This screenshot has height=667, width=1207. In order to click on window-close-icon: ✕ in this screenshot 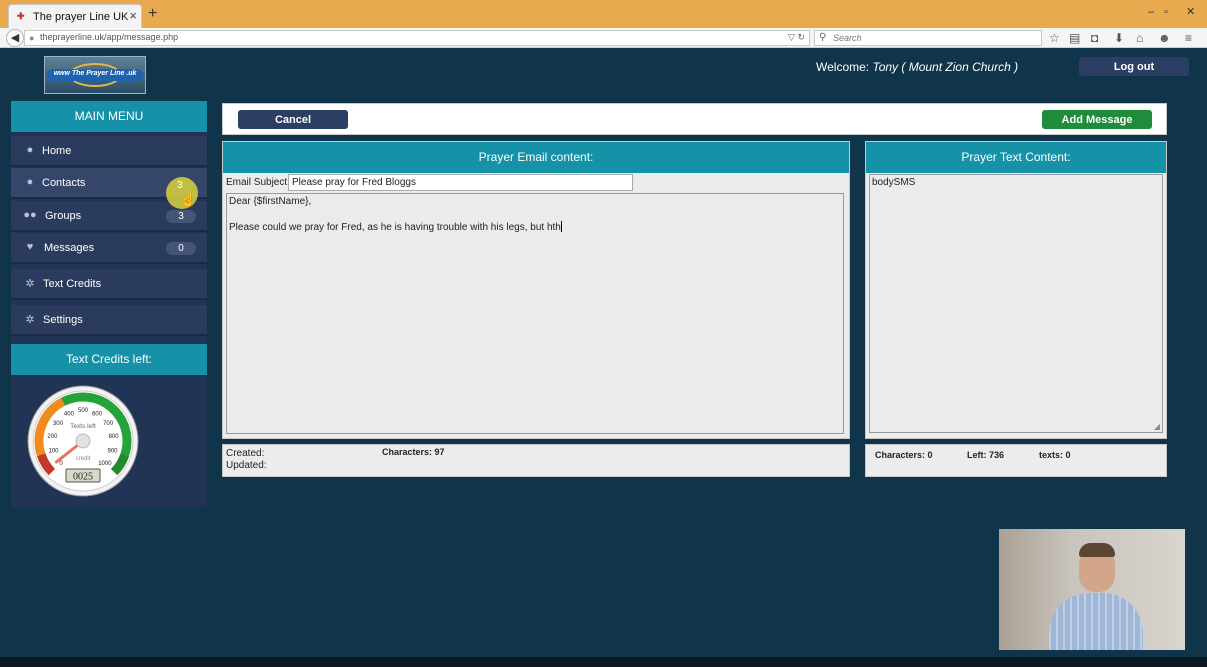, I will do `click(1190, 12)`.